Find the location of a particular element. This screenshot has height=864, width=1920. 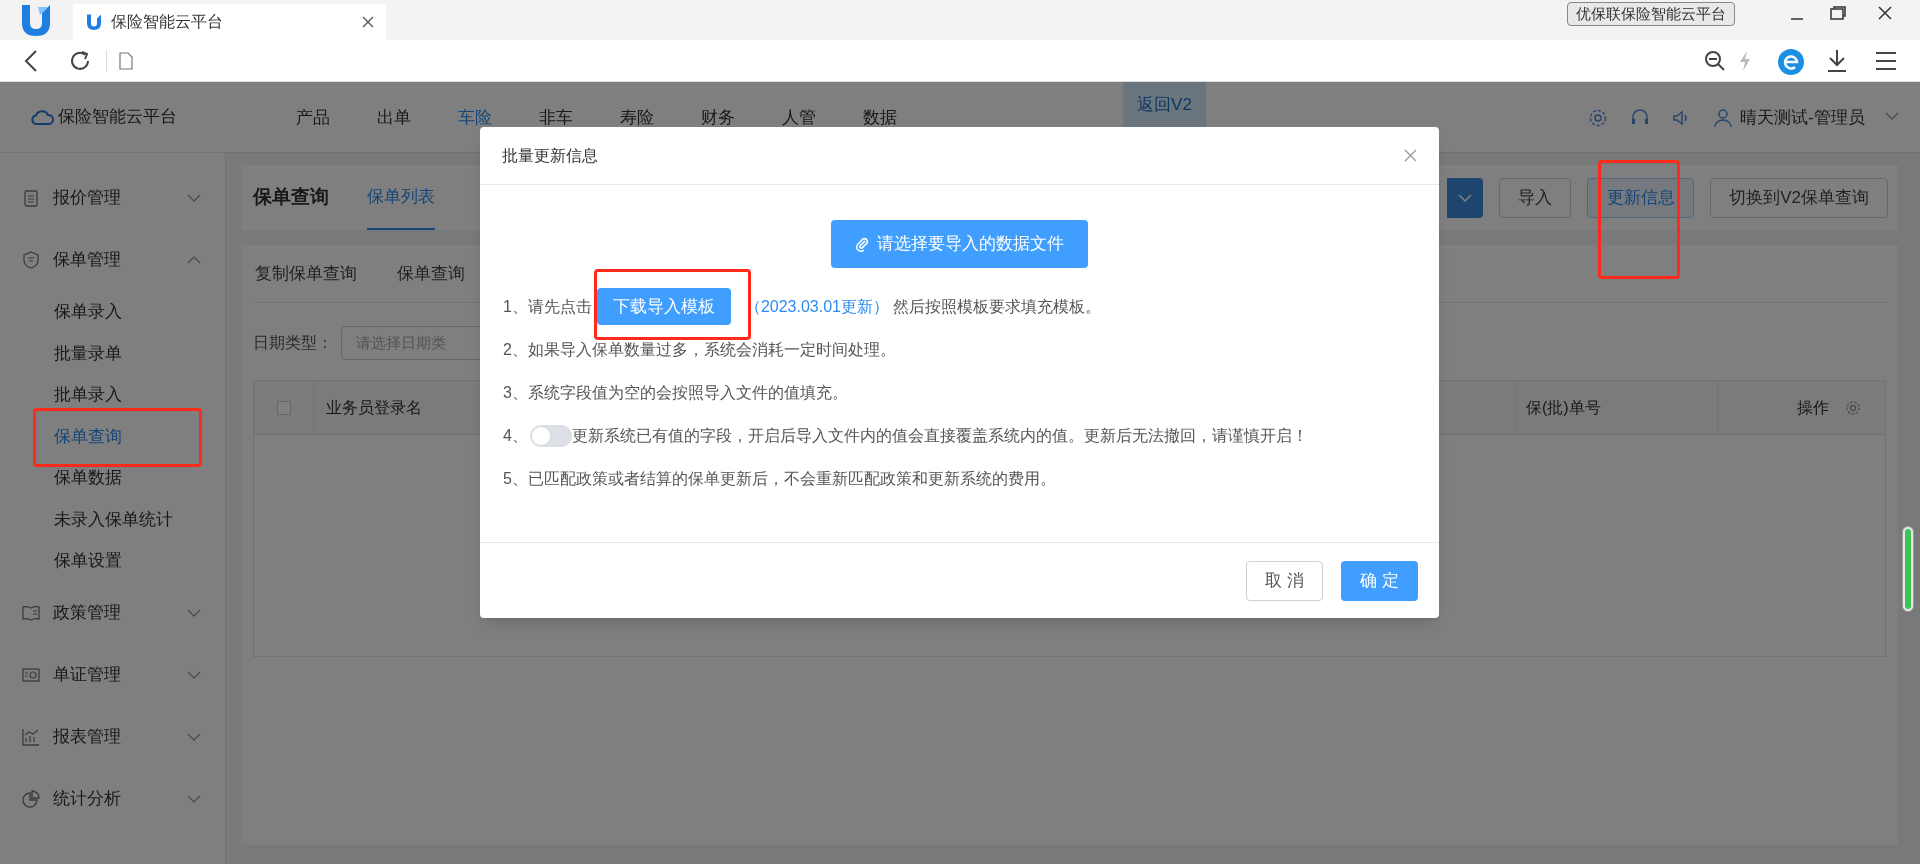

column-header: 业务员登录名 is located at coordinates (374, 407).